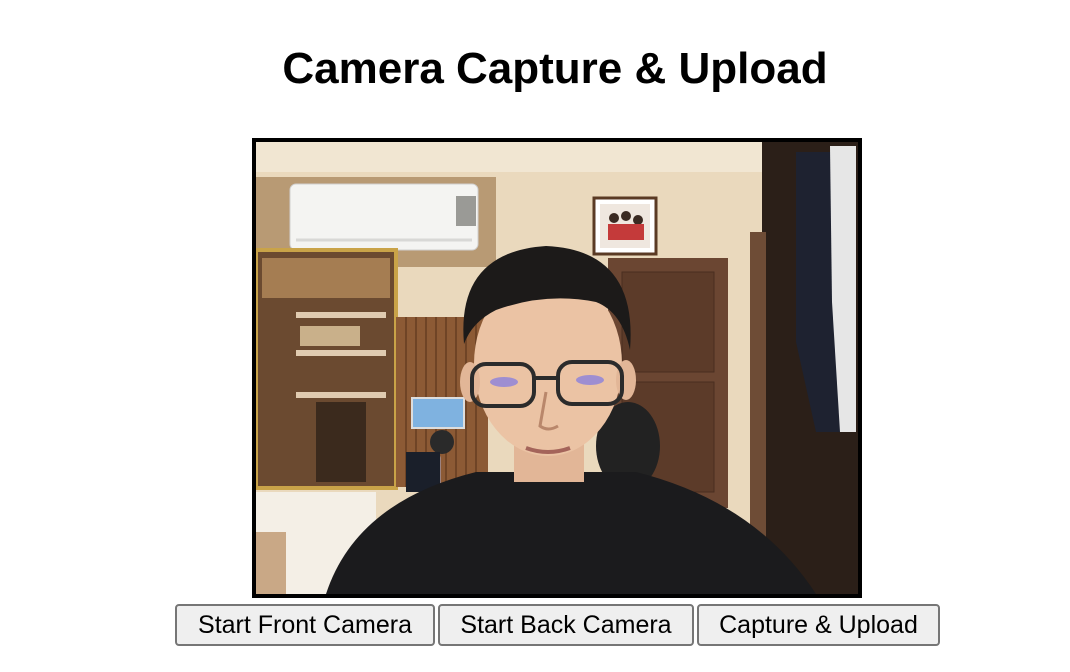 Image resolution: width=1070 pixels, height=672 pixels. I want to click on capture-upload-button: Capture & Upload, so click(818, 625).